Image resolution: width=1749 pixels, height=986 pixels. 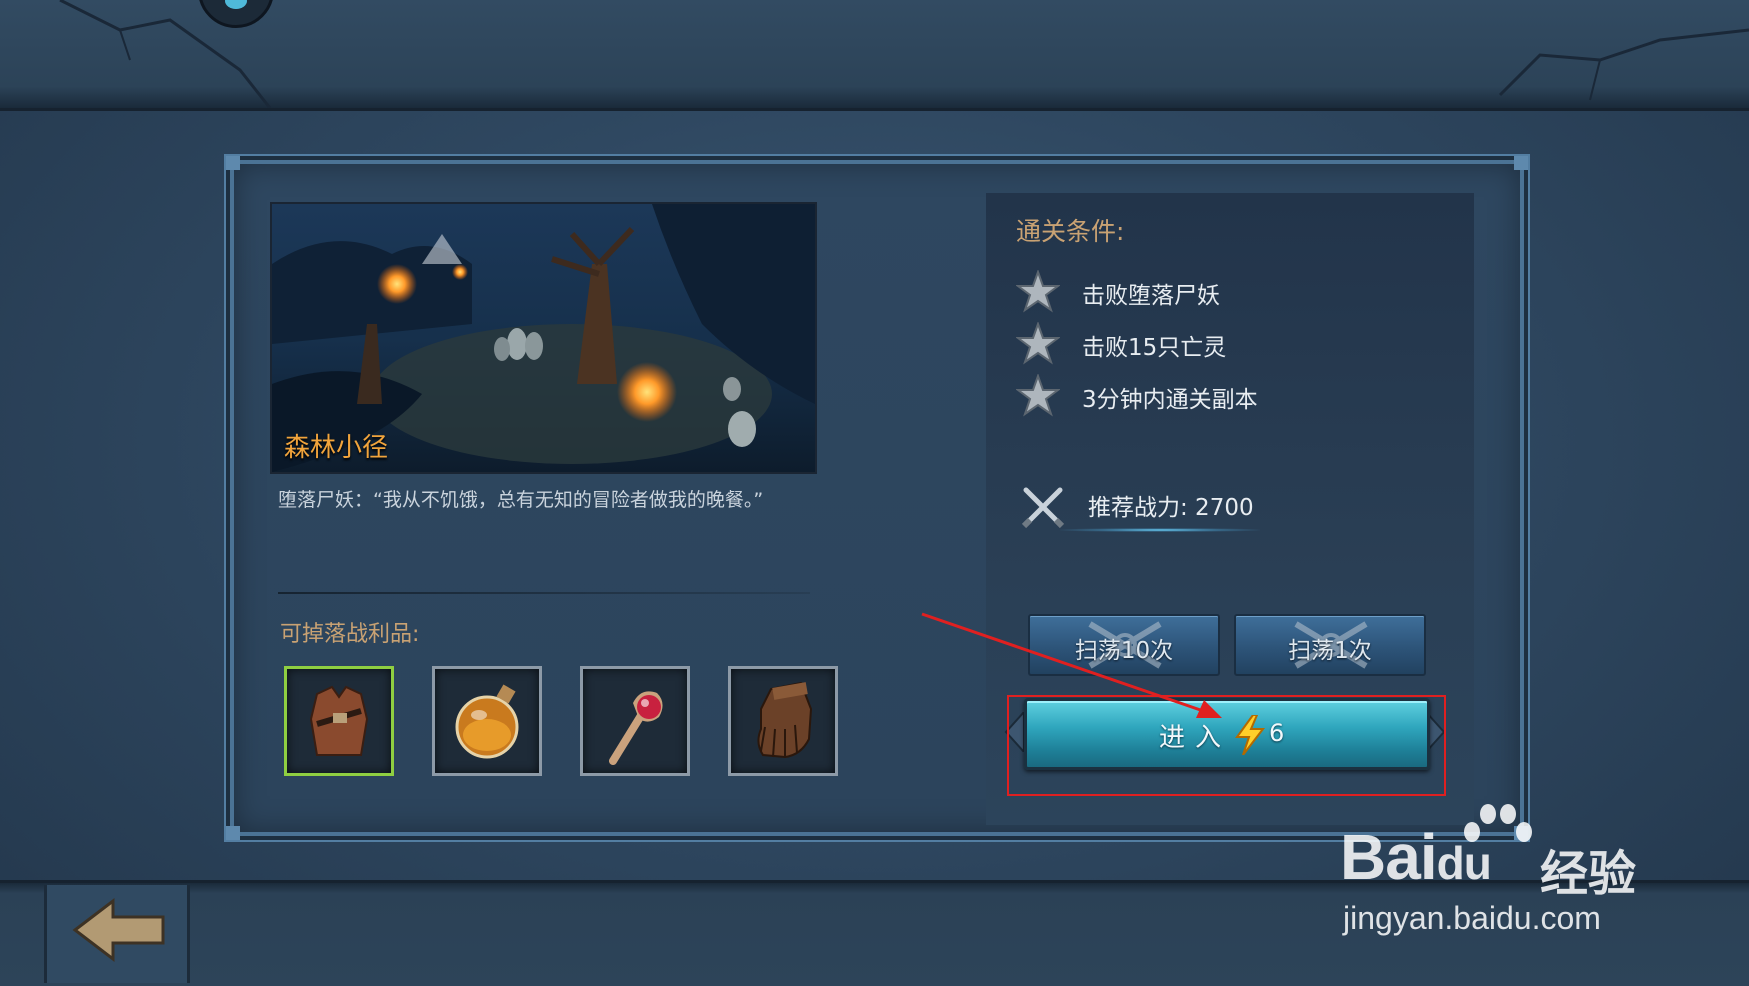 What do you see at coordinates (1500, 875) in the screenshot?
I see `baidu-watermark: Baidu 经验 jingyan.baidu.com` at bounding box center [1500, 875].